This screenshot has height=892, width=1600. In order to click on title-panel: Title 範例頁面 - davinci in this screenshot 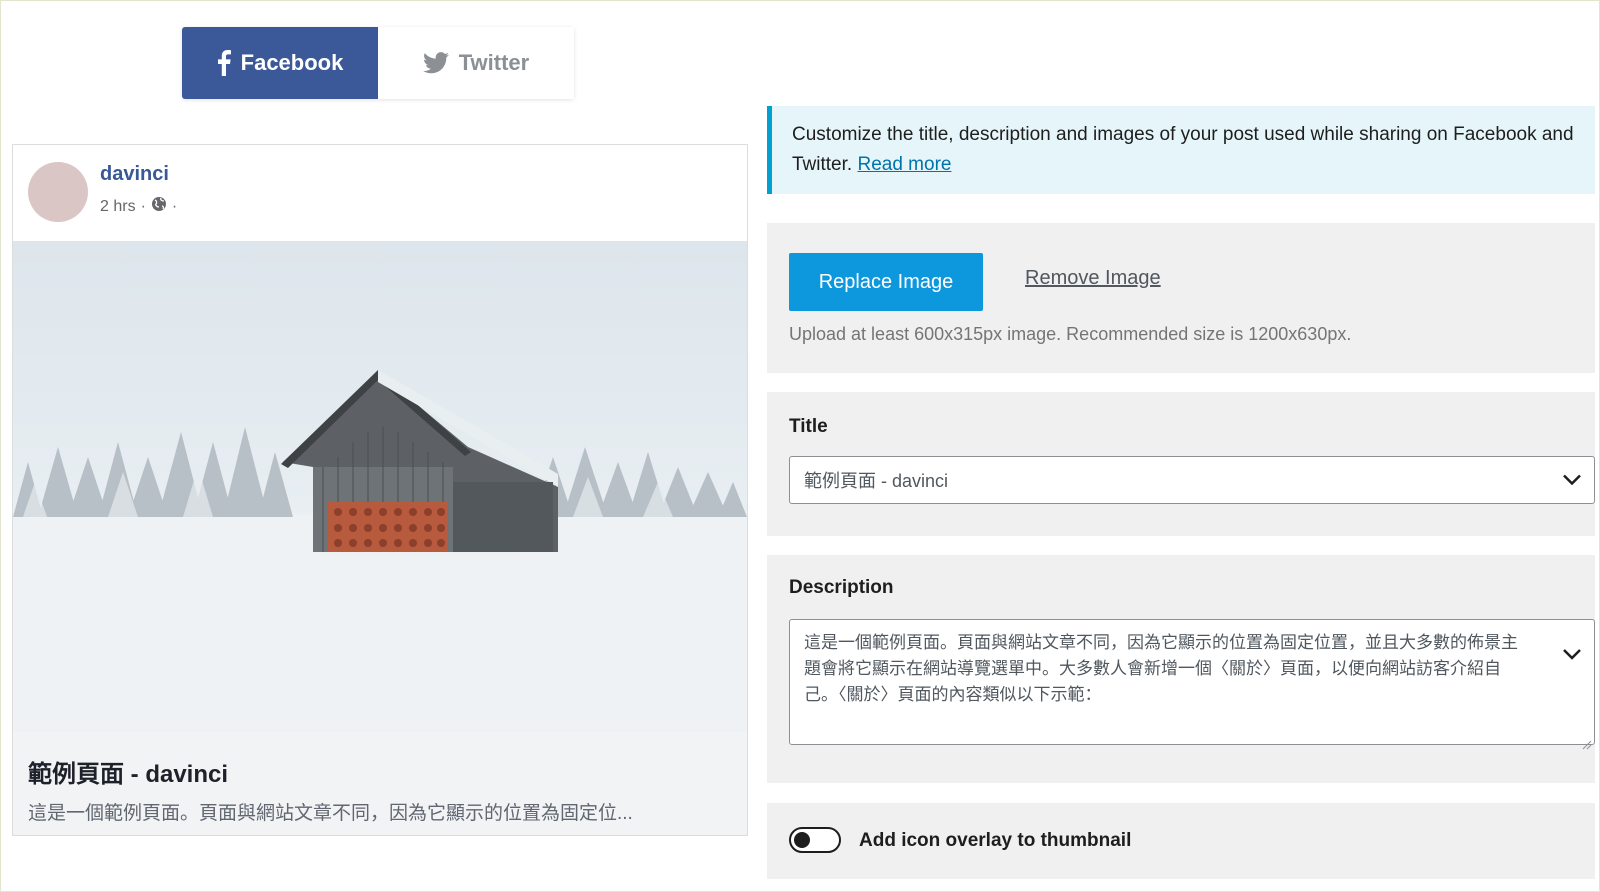, I will do `click(1181, 464)`.